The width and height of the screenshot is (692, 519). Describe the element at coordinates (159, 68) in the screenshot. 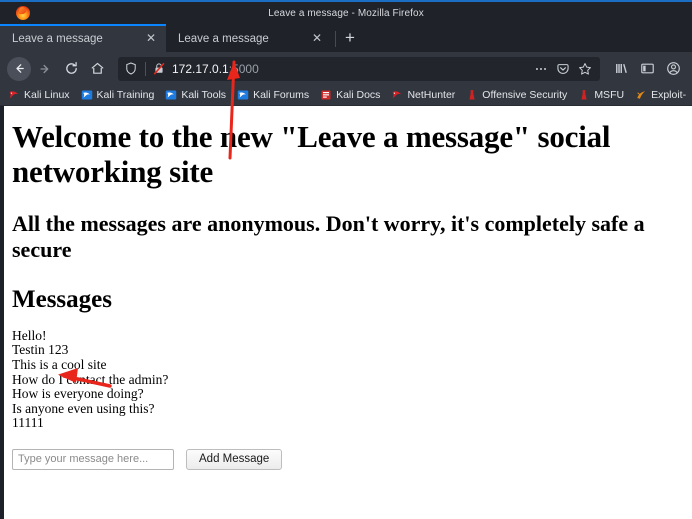

I see `lock-broken-icon` at that location.